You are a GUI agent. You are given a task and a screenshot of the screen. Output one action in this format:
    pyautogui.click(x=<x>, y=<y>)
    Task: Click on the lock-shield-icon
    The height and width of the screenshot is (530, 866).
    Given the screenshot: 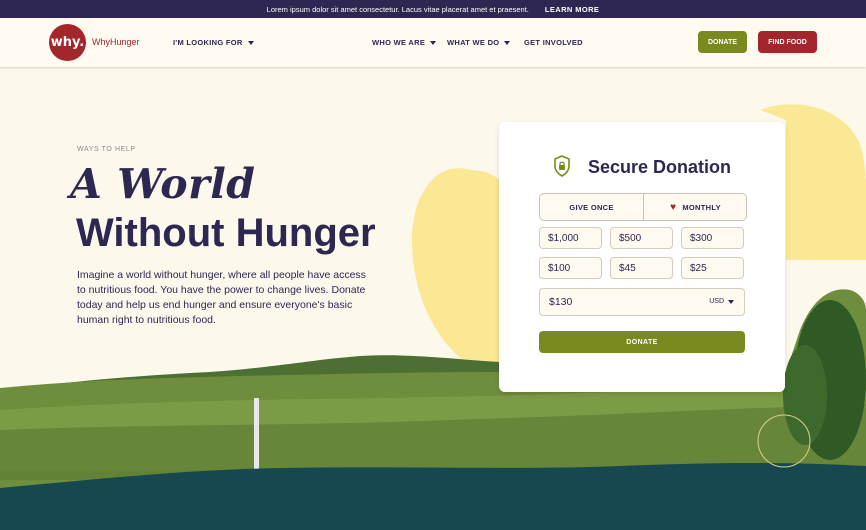 What is the action you would take?
    pyautogui.click(x=562, y=166)
    